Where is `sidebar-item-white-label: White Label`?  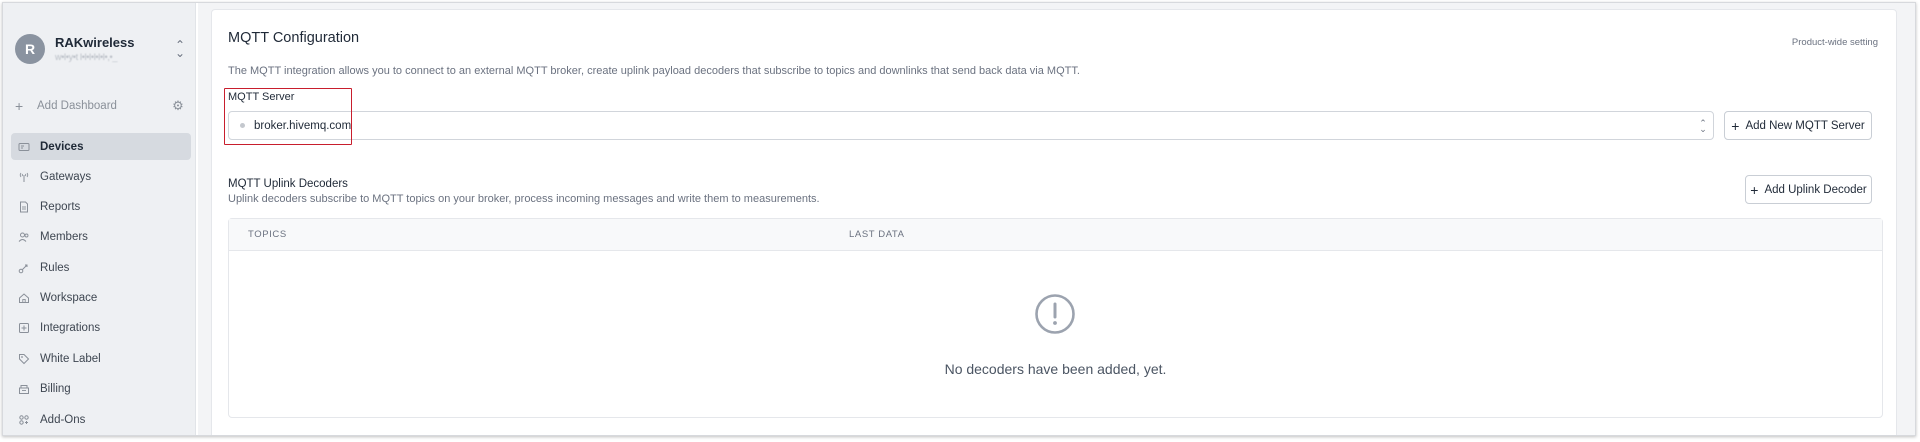
sidebar-item-white-label: White Label is located at coordinates (101, 358).